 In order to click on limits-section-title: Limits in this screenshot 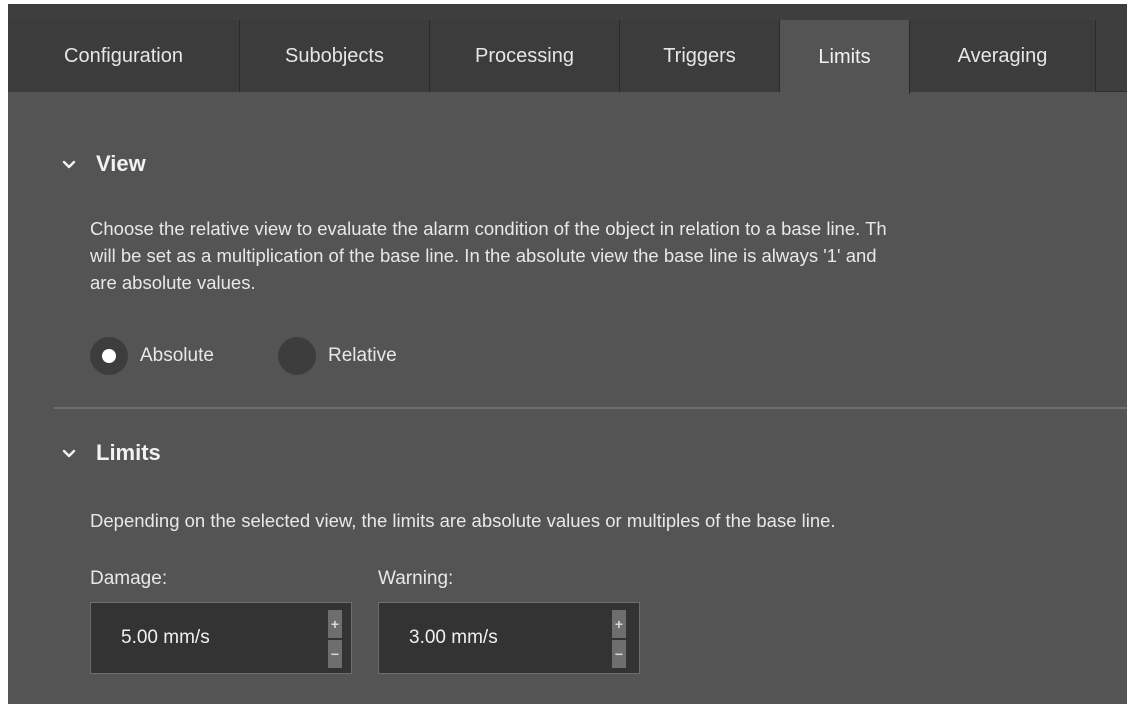, I will do `click(128, 452)`.